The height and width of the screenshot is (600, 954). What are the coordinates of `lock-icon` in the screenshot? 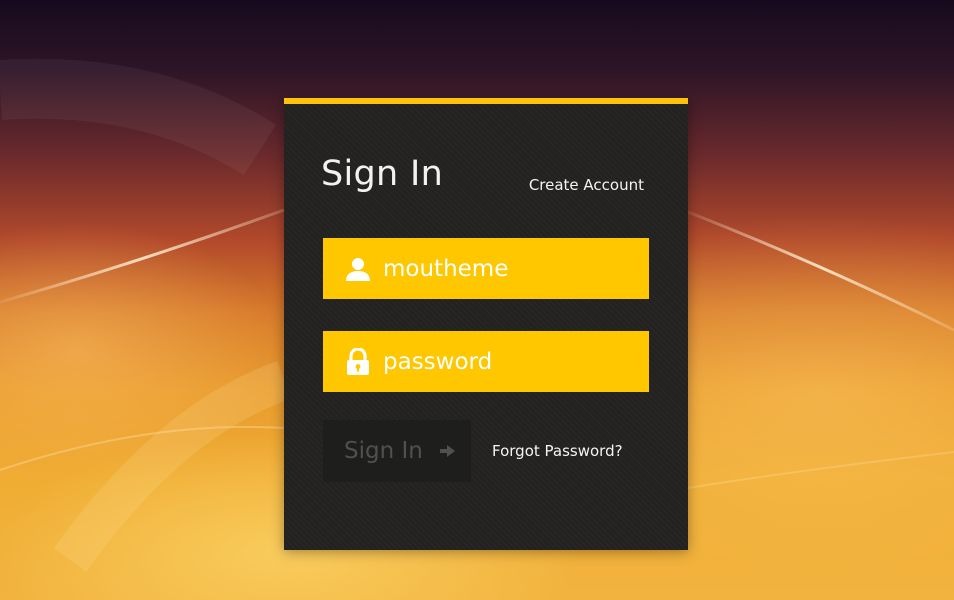 It's located at (358, 362).